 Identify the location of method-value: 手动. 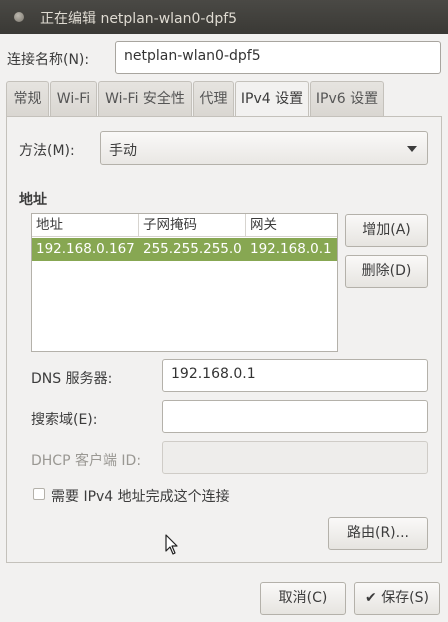
(123, 151).